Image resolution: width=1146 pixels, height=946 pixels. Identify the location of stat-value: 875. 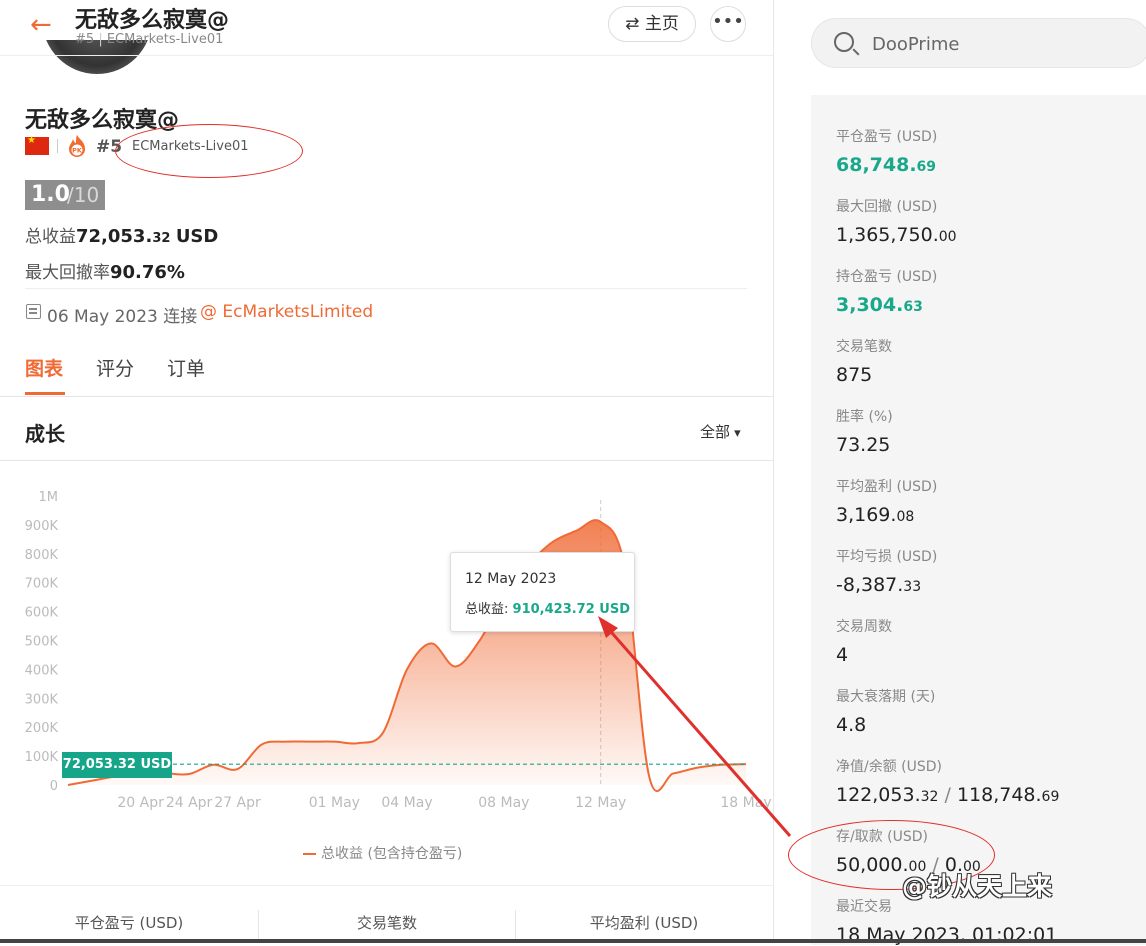
(854, 375).